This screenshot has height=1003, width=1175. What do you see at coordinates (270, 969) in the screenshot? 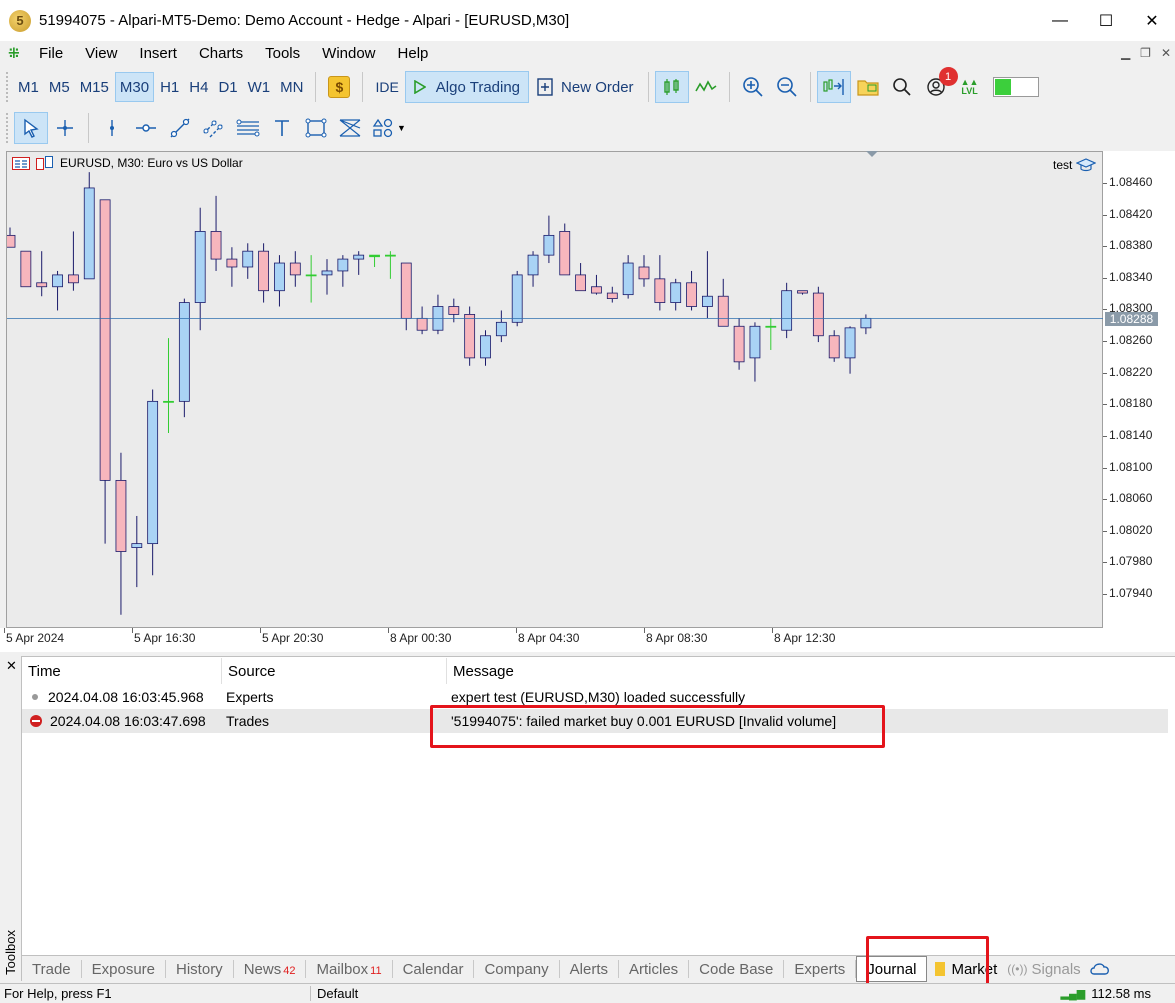
I see `tab-news: News 42` at bounding box center [270, 969].